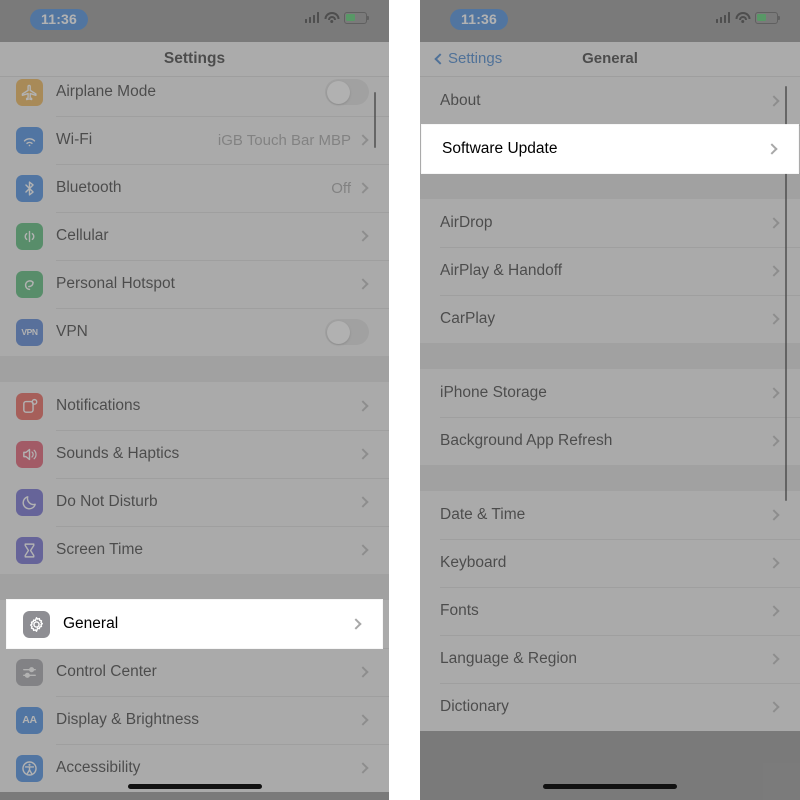 The image size is (800, 800). Describe the element at coordinates (610, 21) in the screenshot. I see `right-status-bar: 11:36` at that location.